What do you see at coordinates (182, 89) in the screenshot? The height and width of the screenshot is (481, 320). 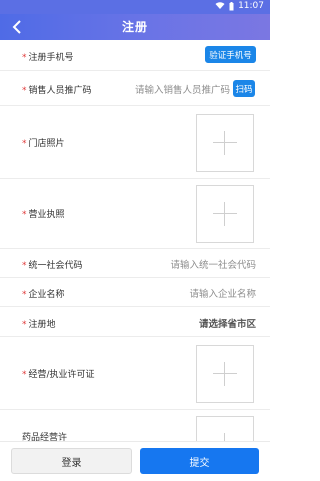 I see `promo-input: 请输入销售人员推广码` at bounding box center [182, 89].